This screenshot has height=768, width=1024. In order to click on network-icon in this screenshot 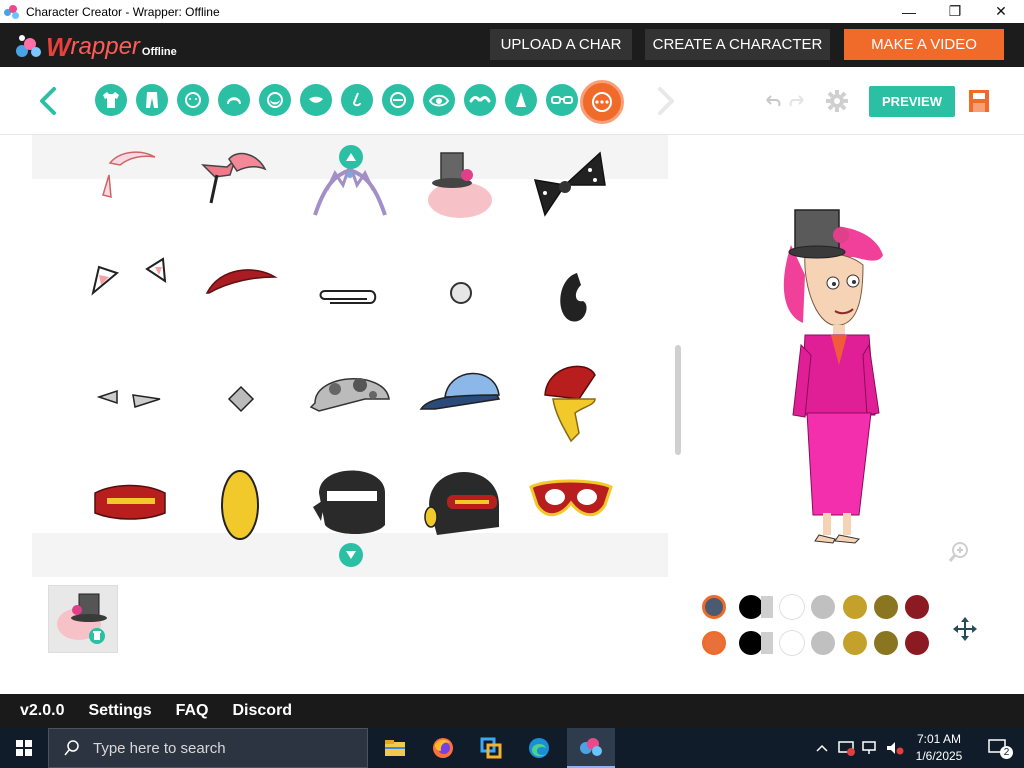, I will do `click(871, 748)`.